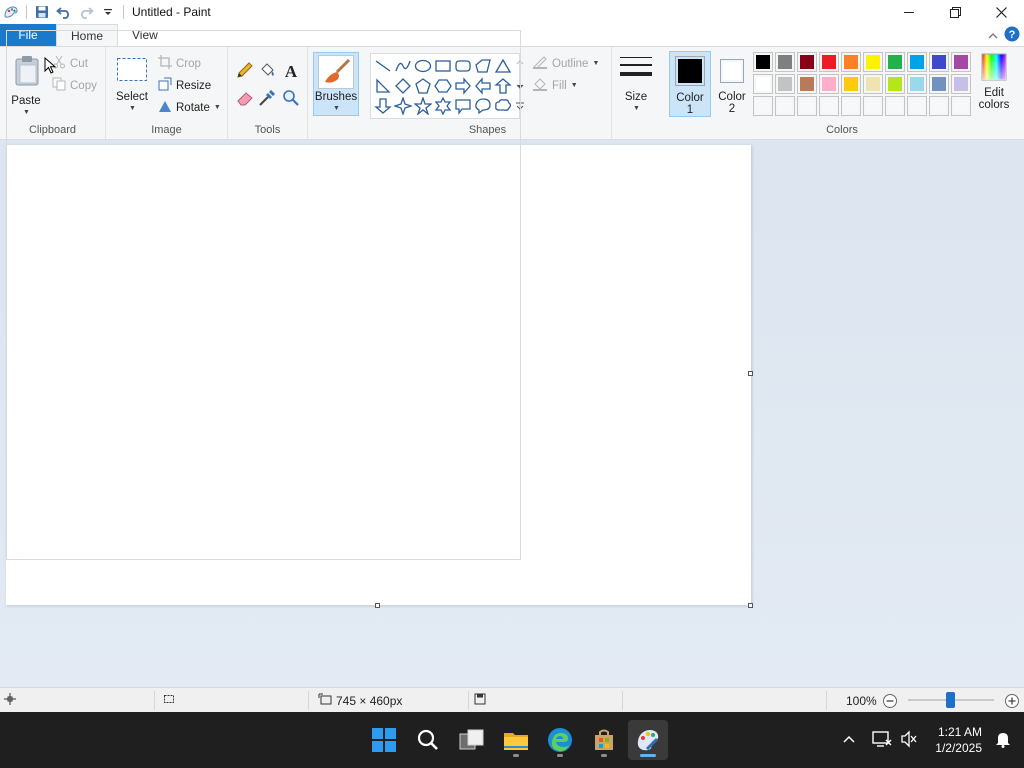 The width and height of the screenshot is (1024, 768). What do you see at coordinates (890, 700) in the screenshot?
I see `zoom-out-button` at bounding box center [890, 700].